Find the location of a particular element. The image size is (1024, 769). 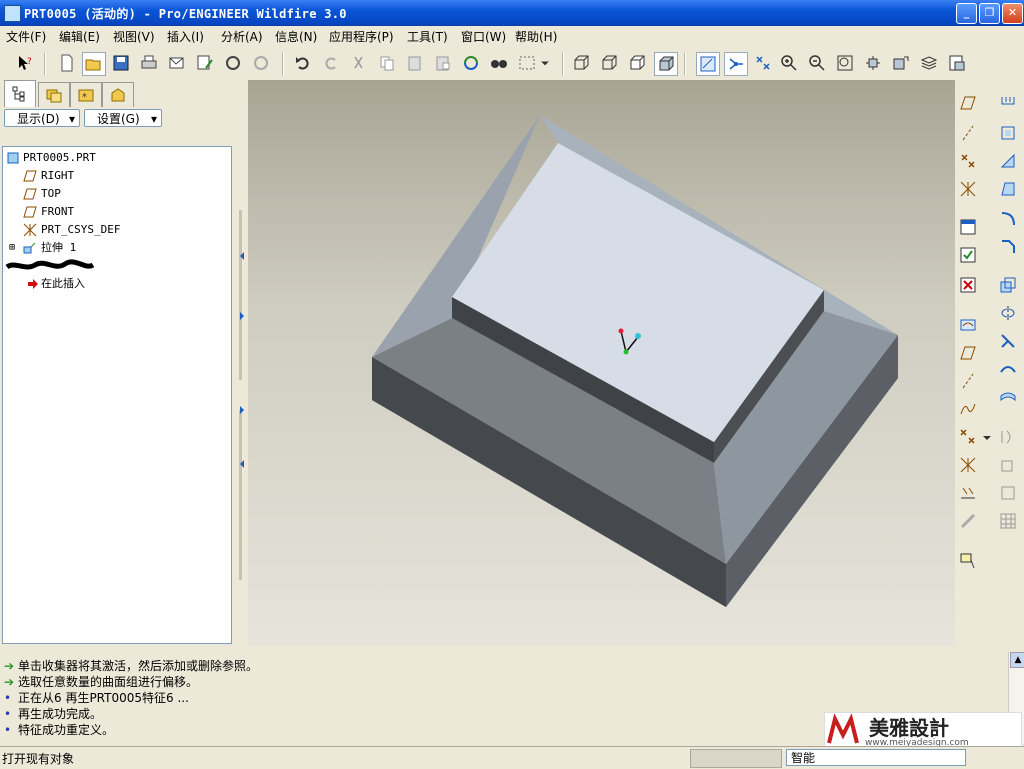

datum-axes-display-icon is located at coordinates (736, 64).